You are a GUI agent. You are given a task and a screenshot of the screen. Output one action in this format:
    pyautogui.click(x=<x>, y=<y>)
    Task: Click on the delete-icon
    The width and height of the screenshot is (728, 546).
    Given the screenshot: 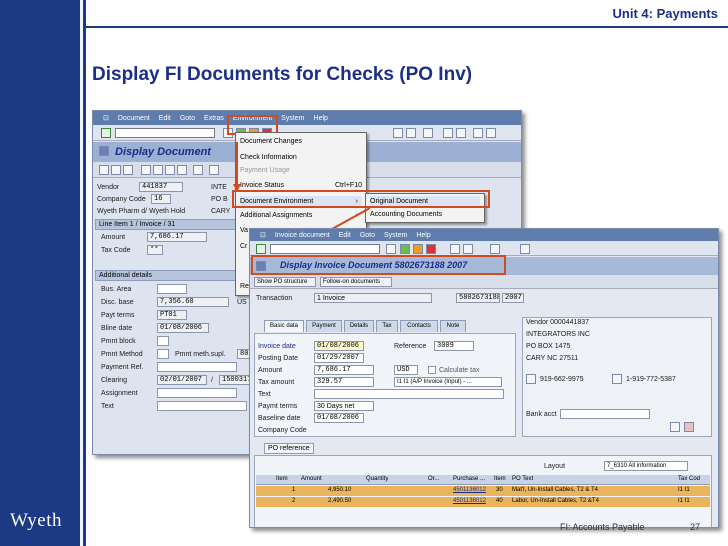 What is the action you would take?
    pyautogui.click(x=689, y=427)
    